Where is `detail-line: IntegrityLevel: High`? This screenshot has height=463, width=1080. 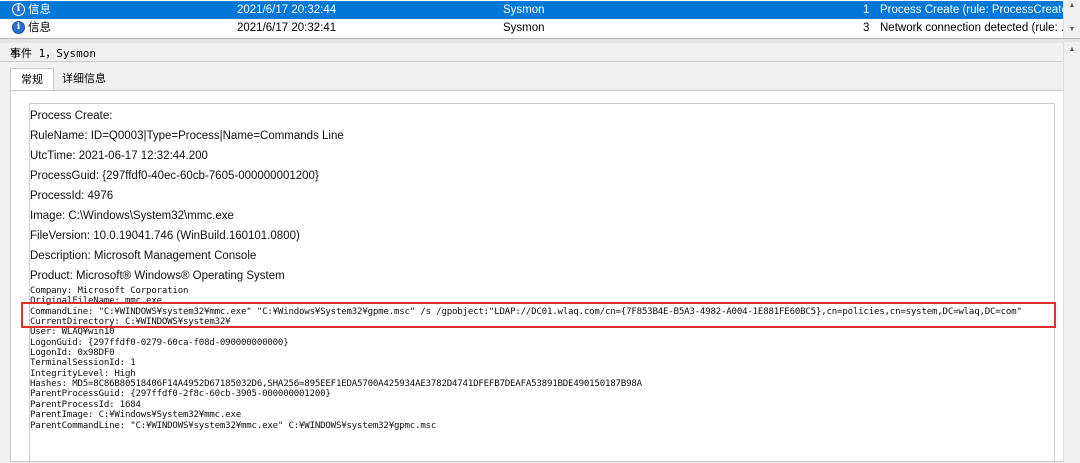 detail-line: IntegrityLevel: High is located at coordinates (83, 374).